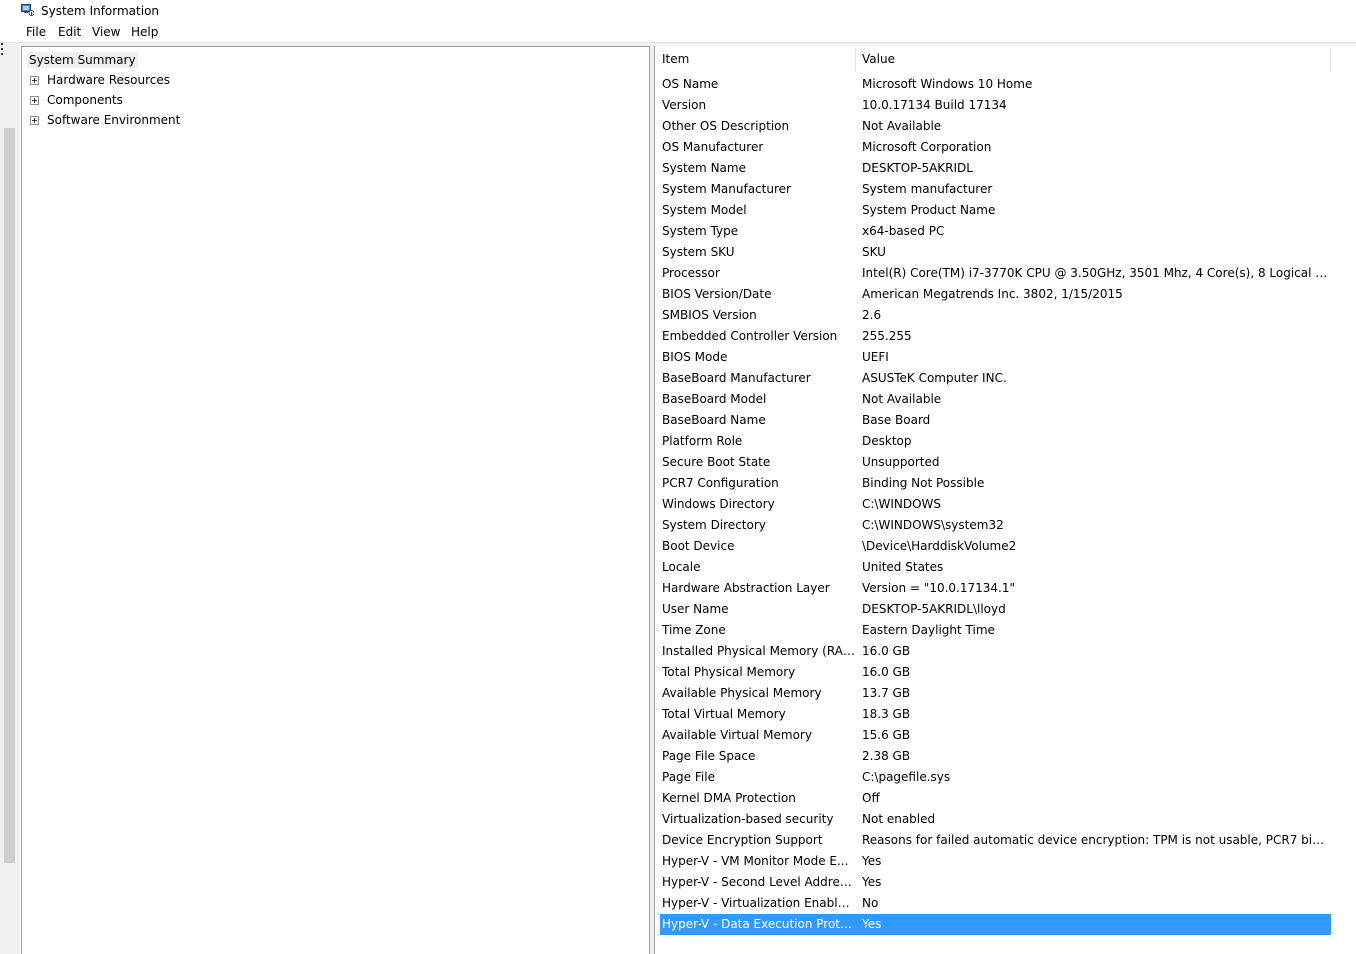  What do you see at coordinates (901, 462) in the screenshot?
I see `row-value: Unsupported` at bounding box center [901, 462].